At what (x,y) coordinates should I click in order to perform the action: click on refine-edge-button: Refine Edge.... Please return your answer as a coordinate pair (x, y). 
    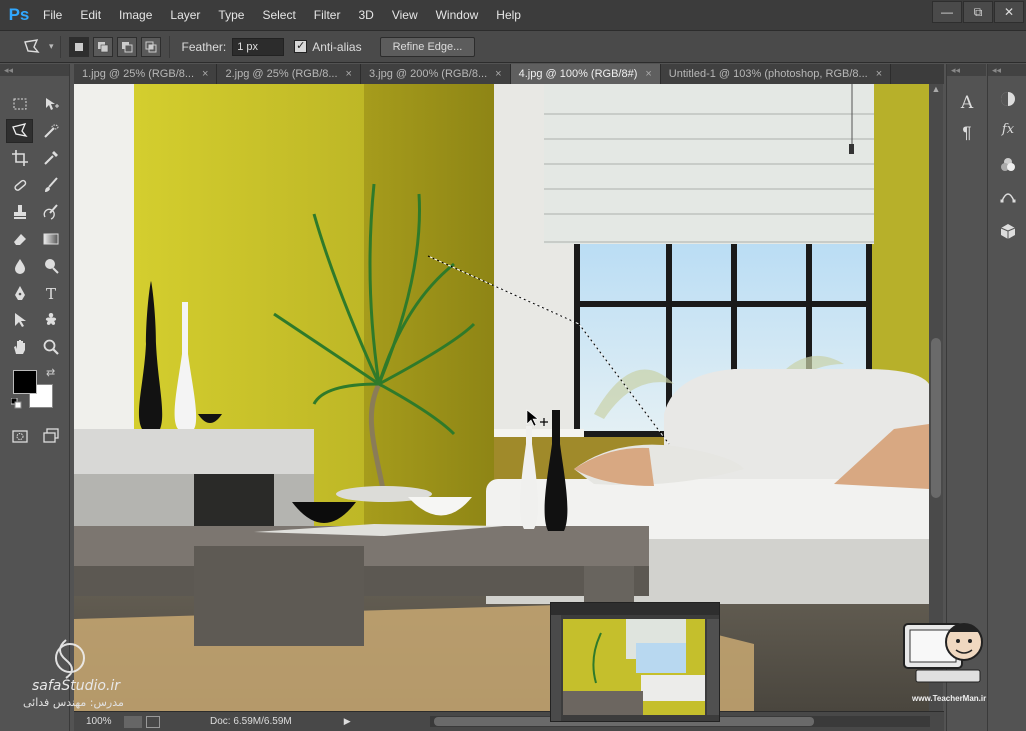
    Looking at the image, I should click on (427, 46).